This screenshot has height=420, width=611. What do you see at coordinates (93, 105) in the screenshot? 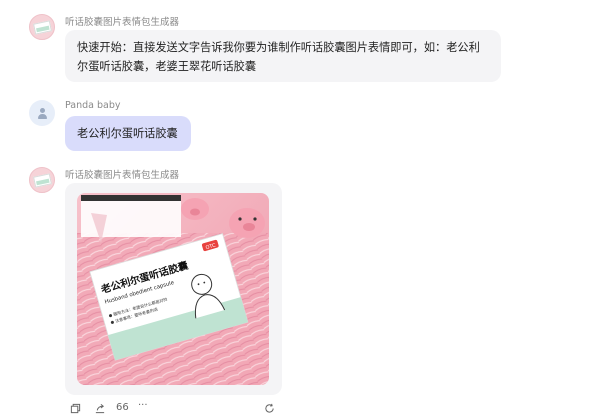
I see `user-name: Panda baby` at bounding box center [93, 105].